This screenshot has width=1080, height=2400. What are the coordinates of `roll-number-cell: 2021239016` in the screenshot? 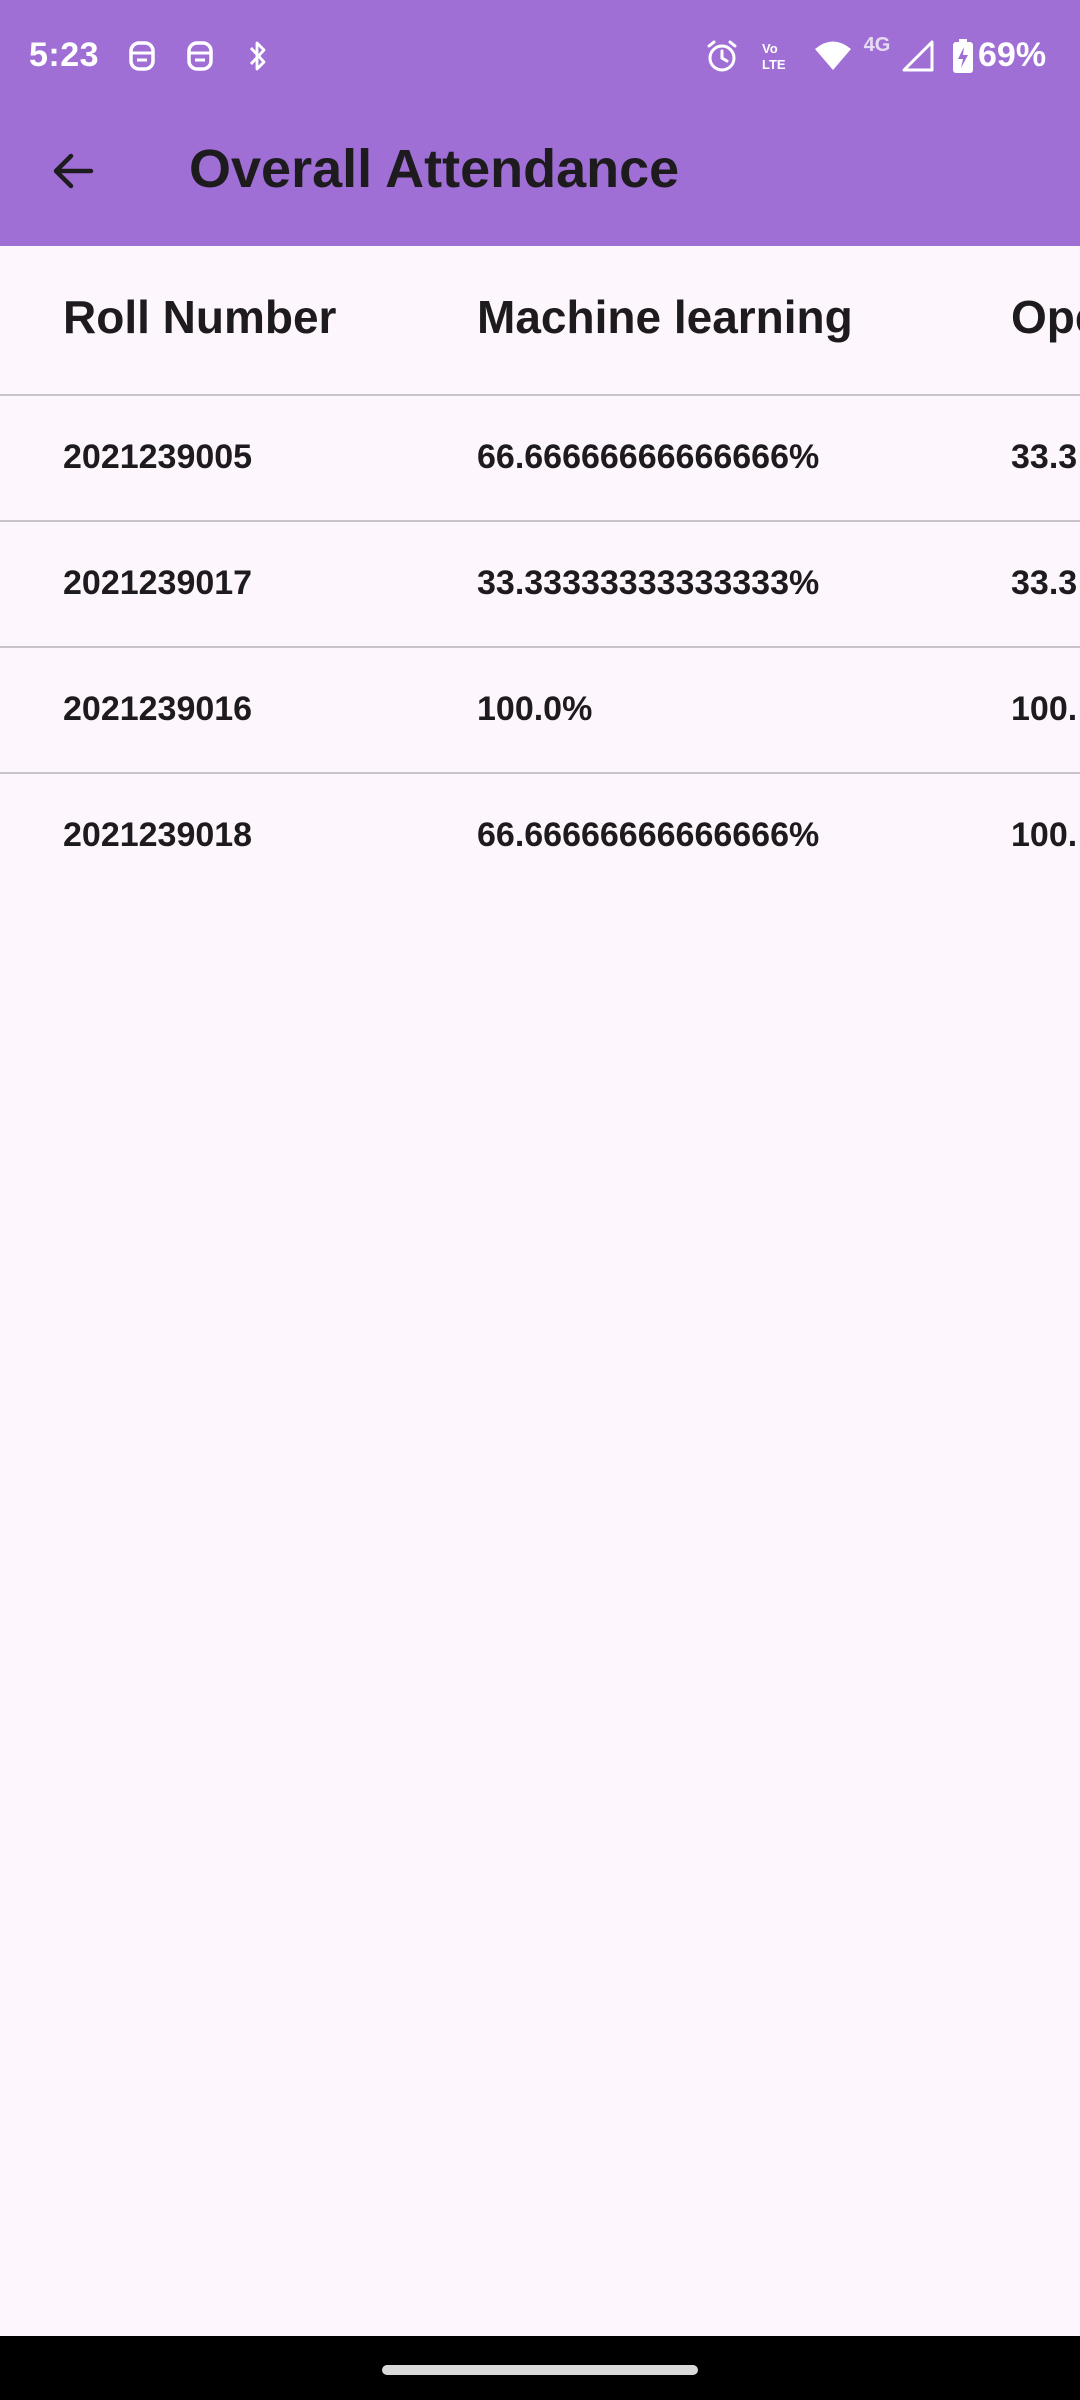 It's located at (158, 709).